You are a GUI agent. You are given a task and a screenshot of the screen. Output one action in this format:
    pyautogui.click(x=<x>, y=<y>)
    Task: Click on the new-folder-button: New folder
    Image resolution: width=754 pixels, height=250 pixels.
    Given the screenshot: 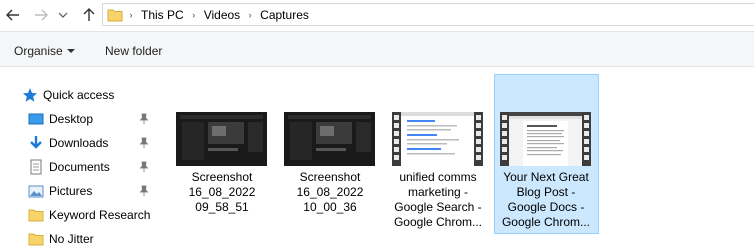 What is the action you would take?
    pyautogui.click(x=133, y=51)
    